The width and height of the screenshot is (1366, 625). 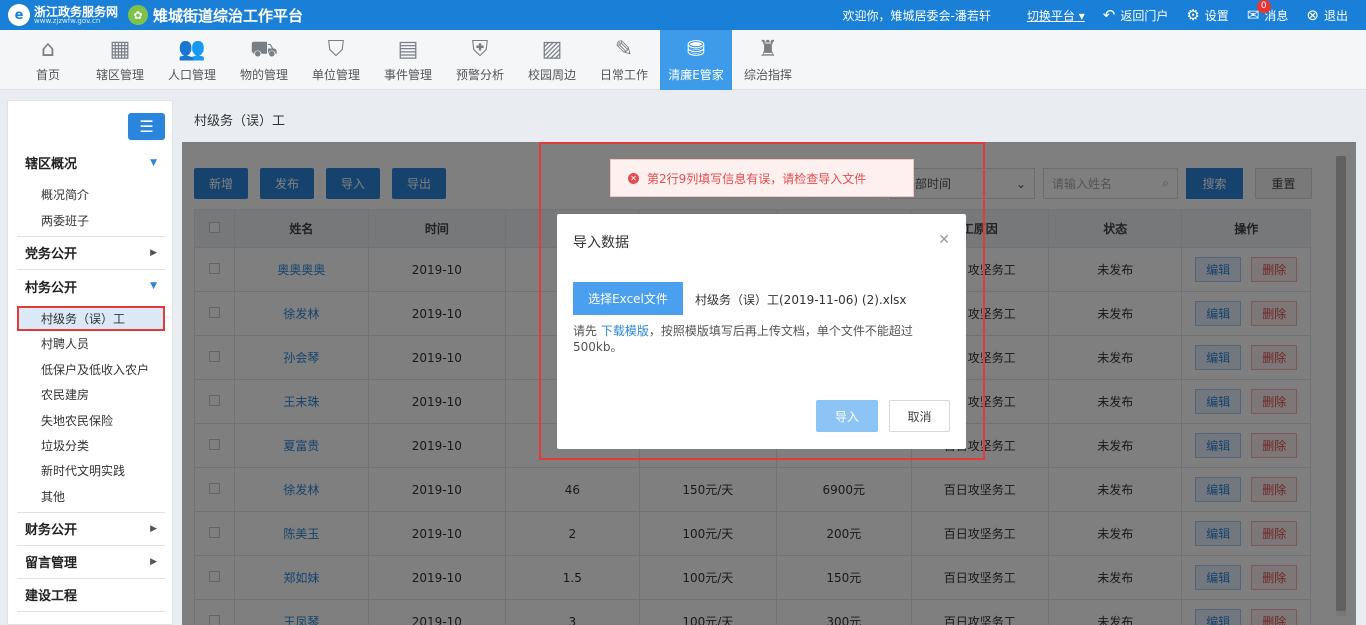 What do you see at coordinates (91, 419) in the screenshot?
I see `sidebar-item: 失地农民保险` at bounding box center [91, 419].